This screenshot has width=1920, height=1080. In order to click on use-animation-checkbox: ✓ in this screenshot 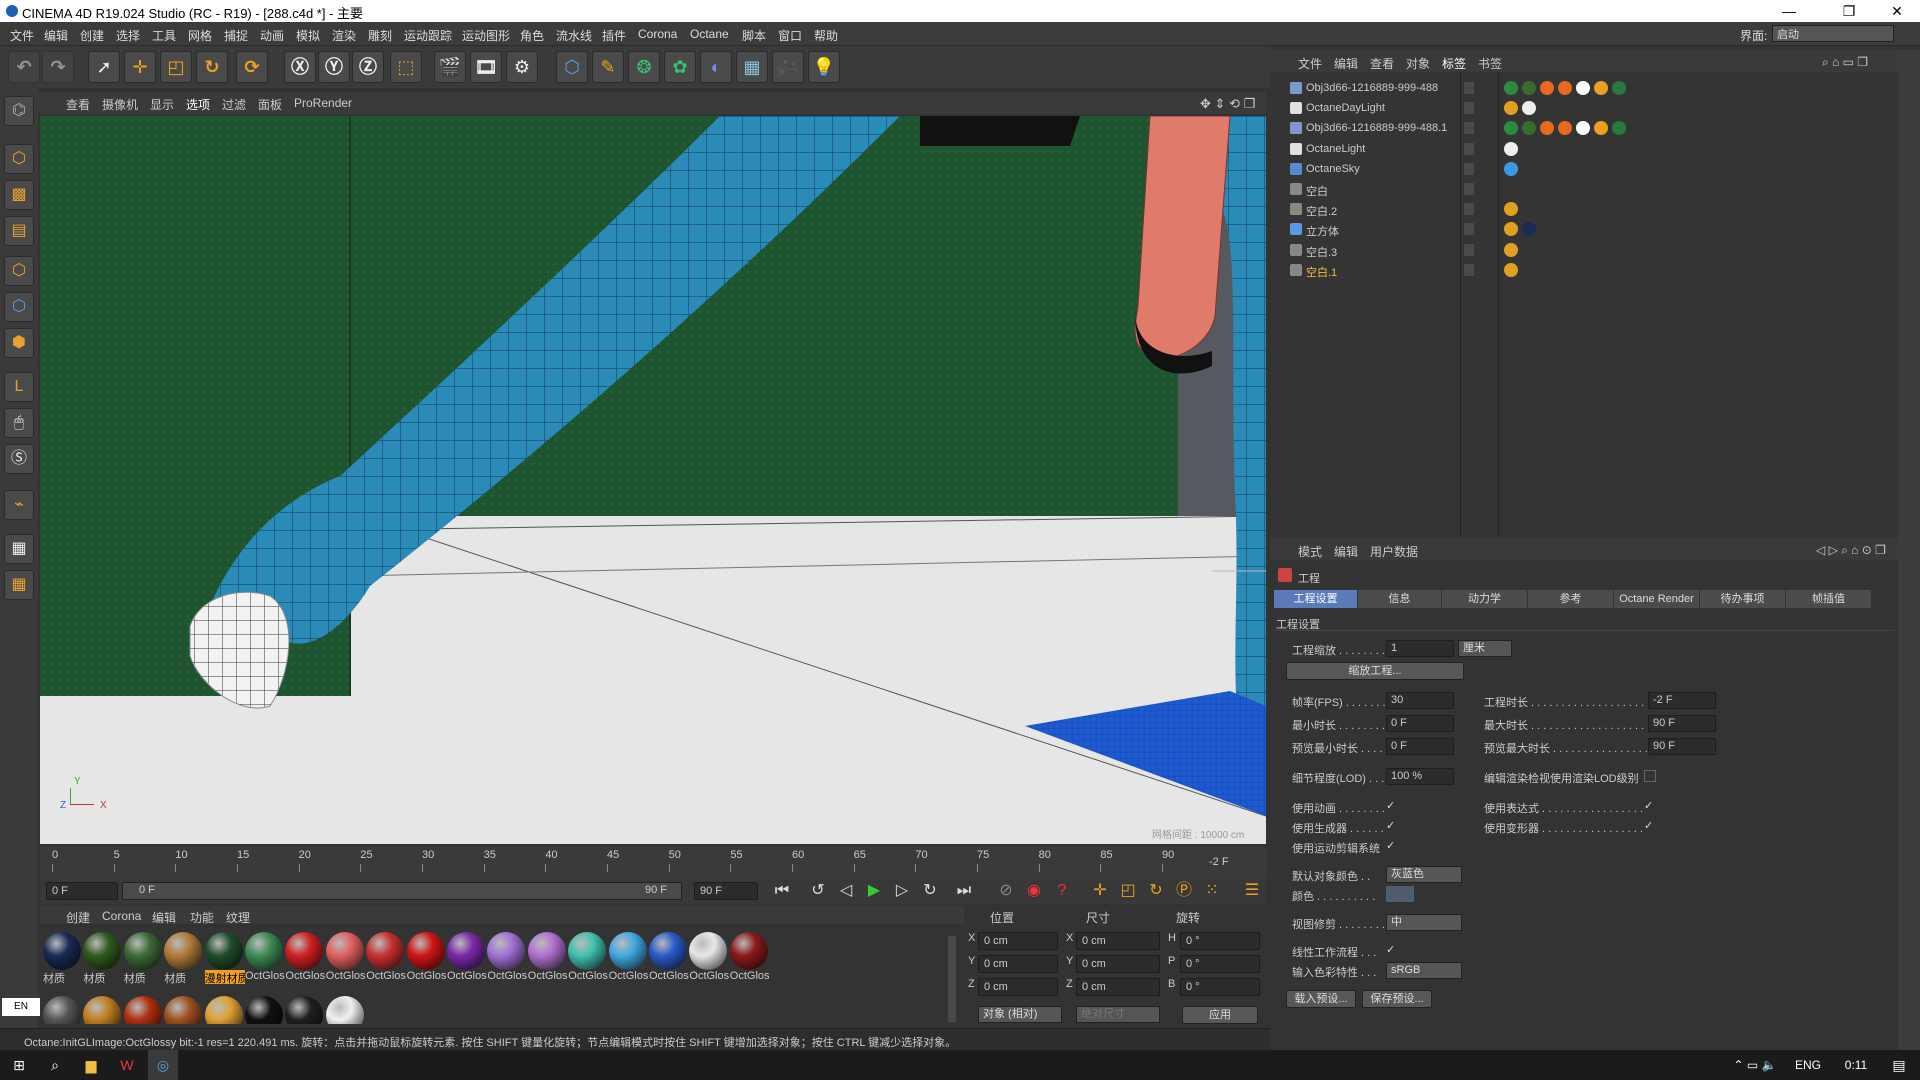, I will do `click(1392, 805)`.